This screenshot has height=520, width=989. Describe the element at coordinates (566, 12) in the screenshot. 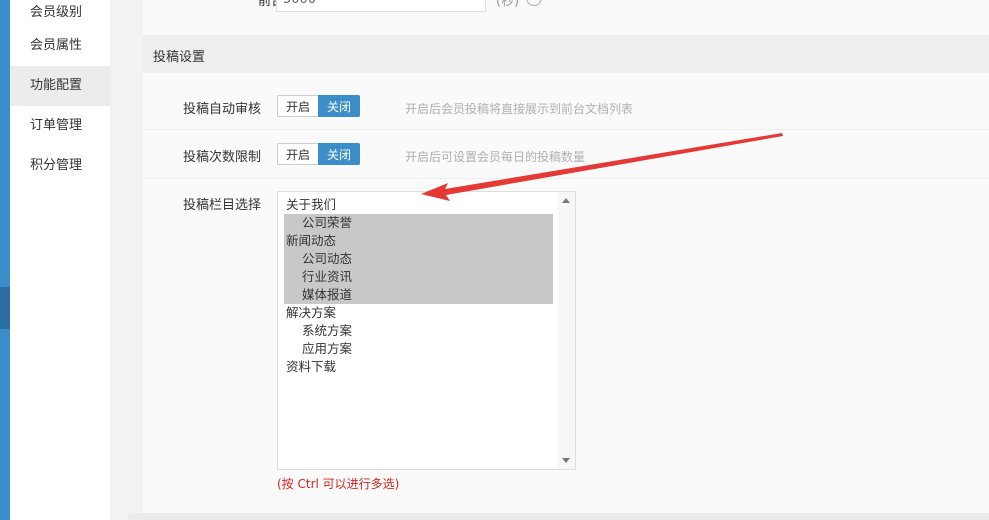

I see `upload-limit-row: 前台上传总限制 5000 (秒) ?` at that location.